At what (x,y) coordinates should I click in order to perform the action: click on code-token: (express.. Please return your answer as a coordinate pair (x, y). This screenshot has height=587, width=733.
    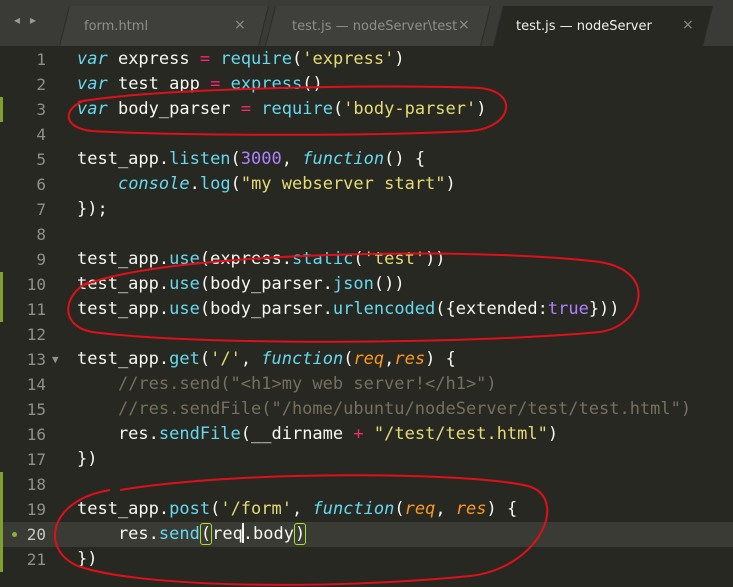
    Looking at the image, I should click on (245, 259).